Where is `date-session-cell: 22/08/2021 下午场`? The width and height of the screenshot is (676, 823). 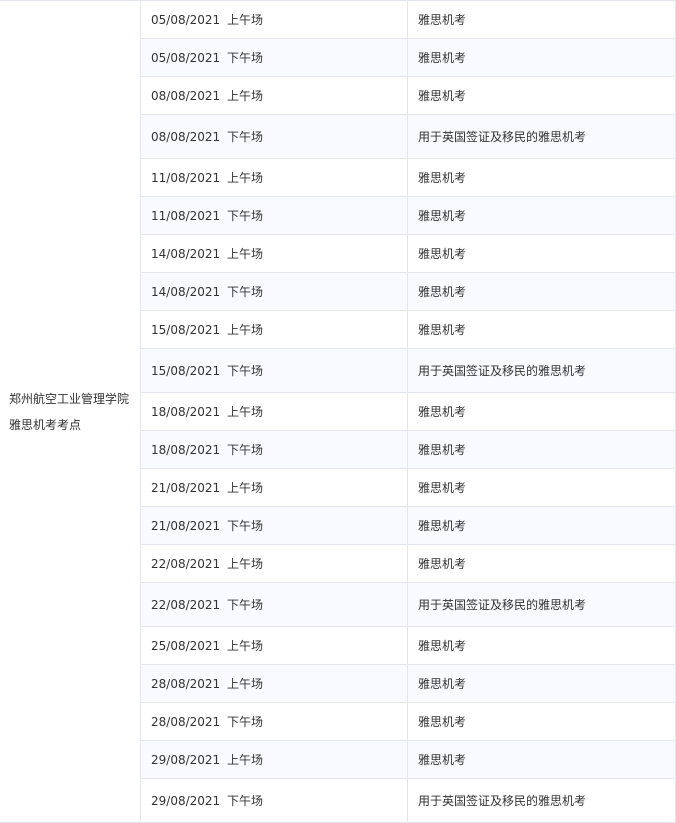 date-session-cell: 22/08/2021 下午场 is located at coordinates (274, 604).